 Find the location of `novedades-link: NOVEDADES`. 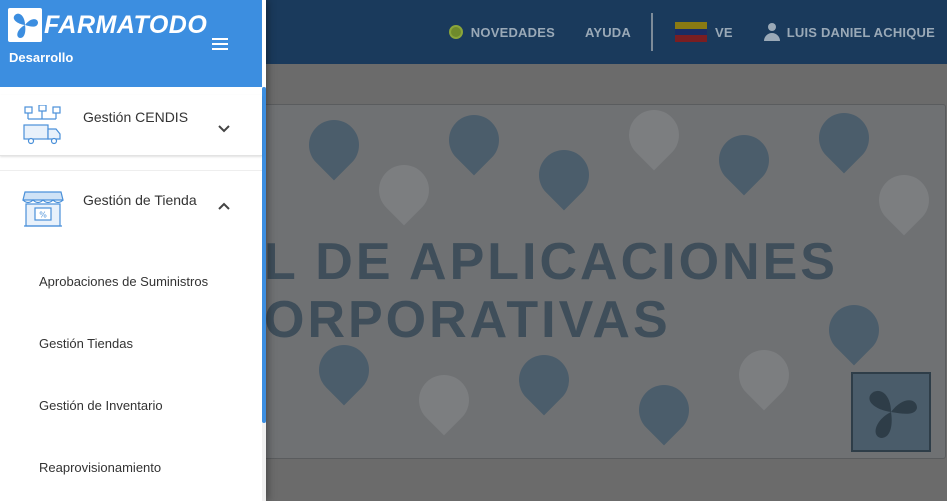

novedades-link: NOVEDADES is located at coordinates (501, 32).